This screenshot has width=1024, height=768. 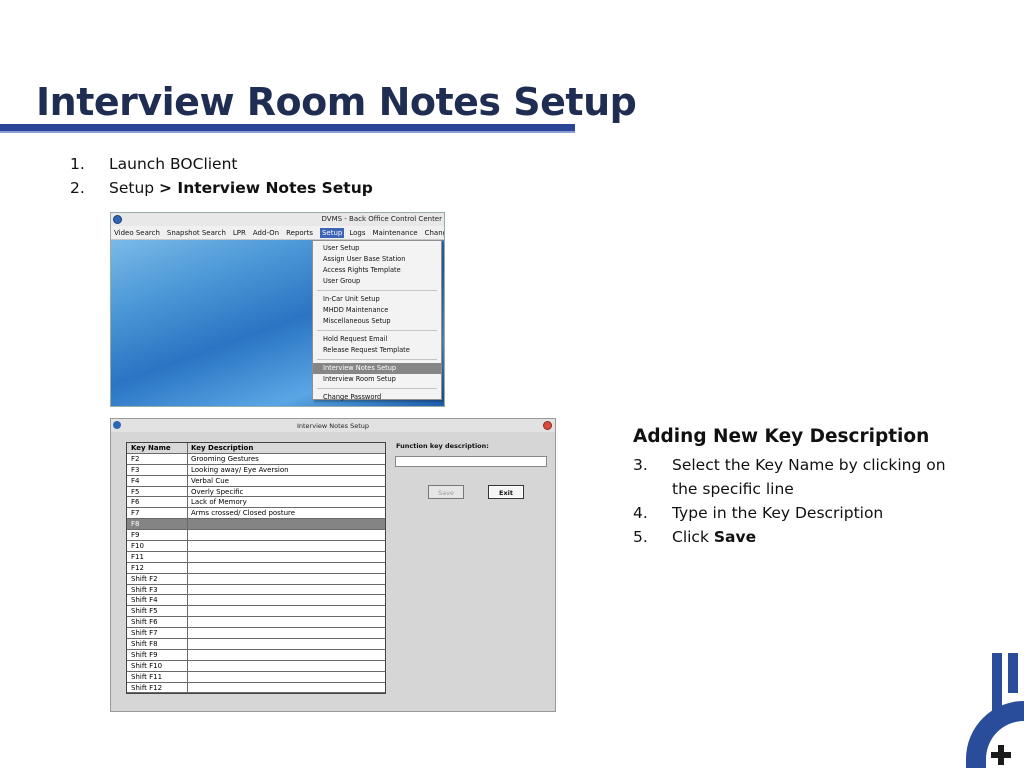 I want to click on menu-add-on: Add-On, so click(x=266, y=233).